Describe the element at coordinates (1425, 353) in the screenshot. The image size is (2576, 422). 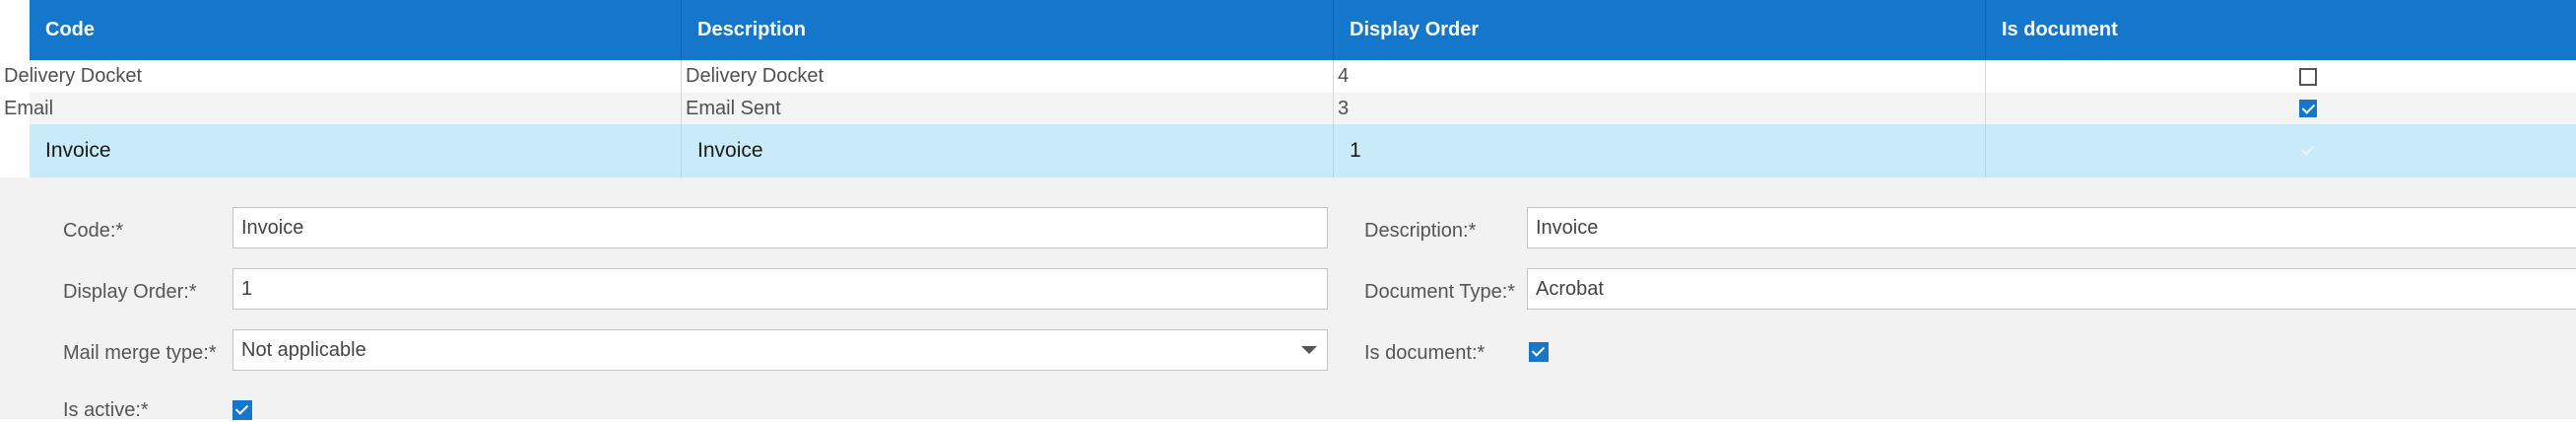
I see `is-document-label: Is document:*` at that location.